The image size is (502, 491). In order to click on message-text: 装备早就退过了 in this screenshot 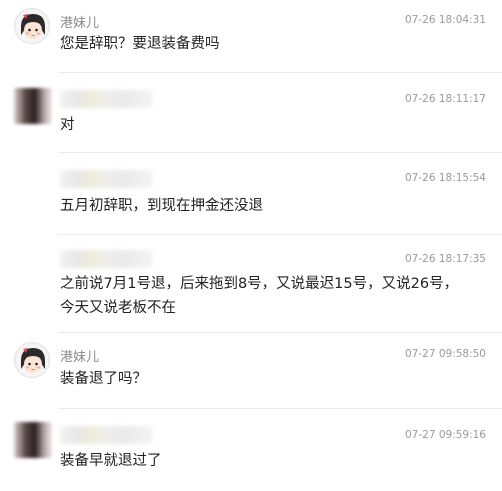, I will do `click(111, 461)`.